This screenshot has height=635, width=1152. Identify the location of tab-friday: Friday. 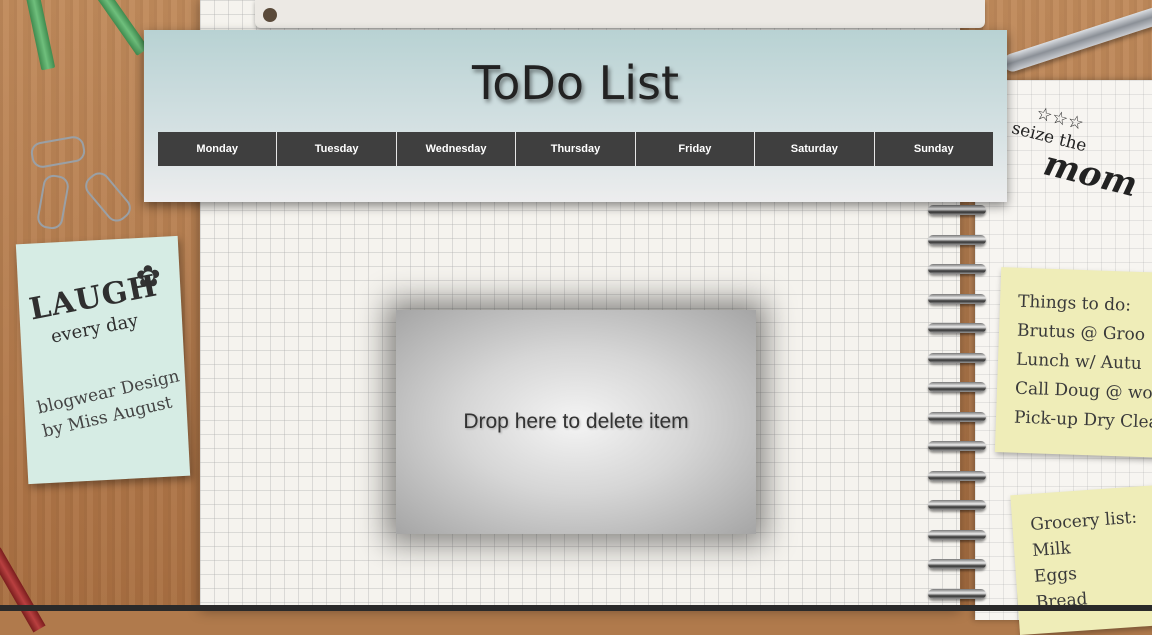
(695, 149).